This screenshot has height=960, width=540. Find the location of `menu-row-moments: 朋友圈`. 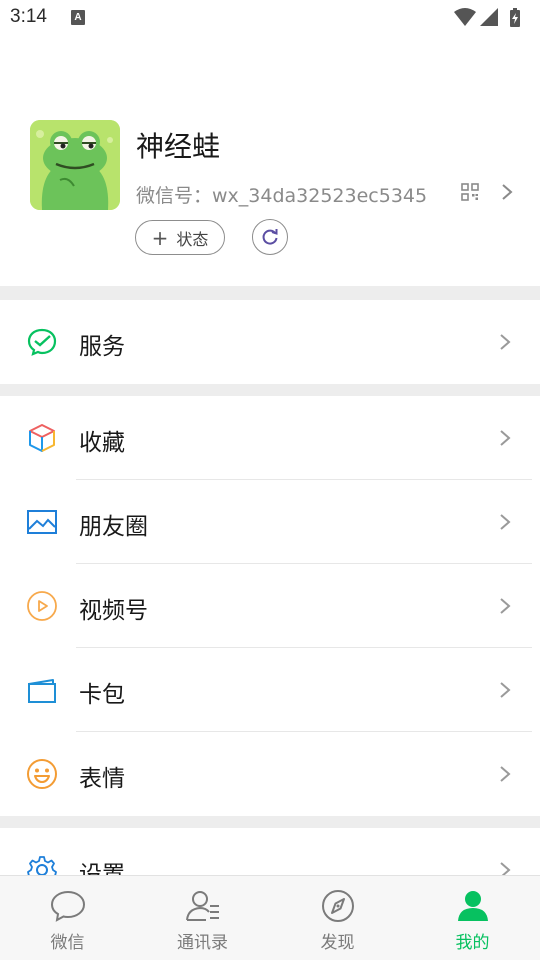

menu-row-moments: 朋友圈 is located at coordinates (270, 522).